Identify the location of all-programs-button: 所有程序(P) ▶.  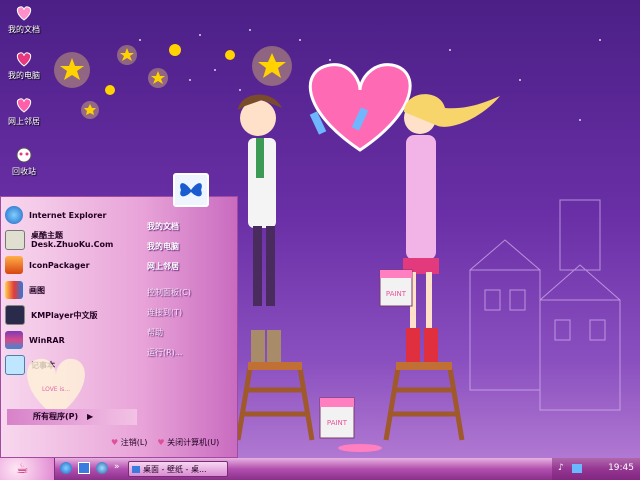
(72, 417).